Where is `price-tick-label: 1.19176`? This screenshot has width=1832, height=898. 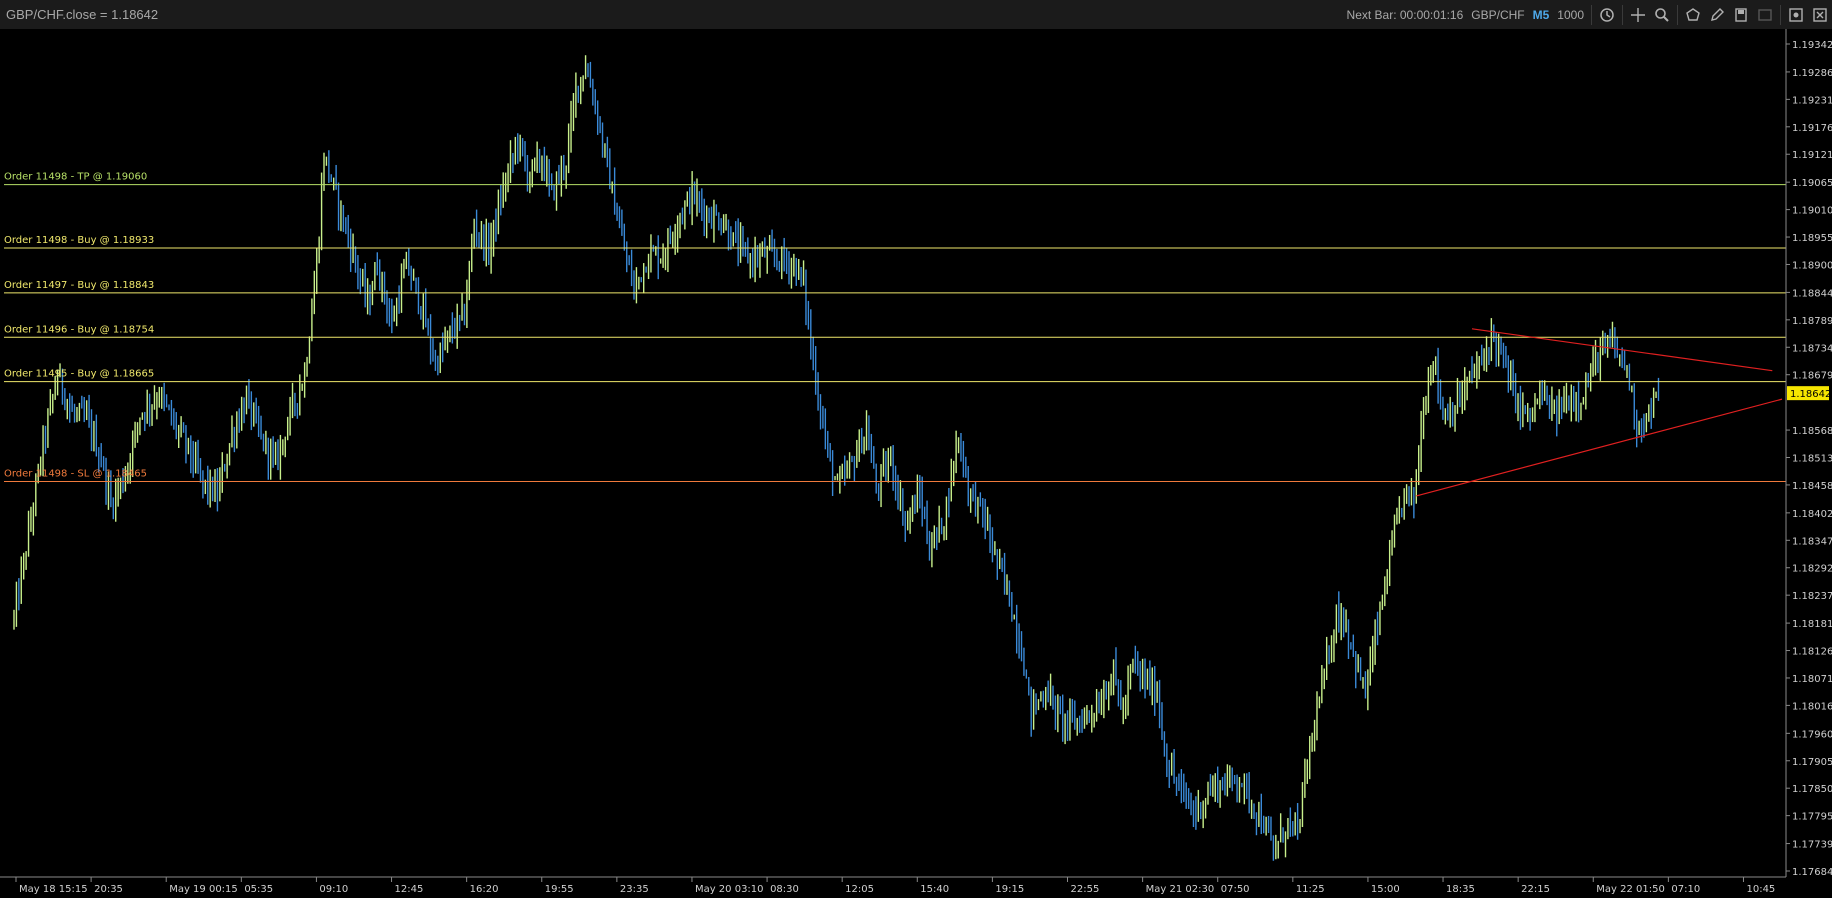 price-tick-label: 1.19176 is located at coordinates (1812, 128).